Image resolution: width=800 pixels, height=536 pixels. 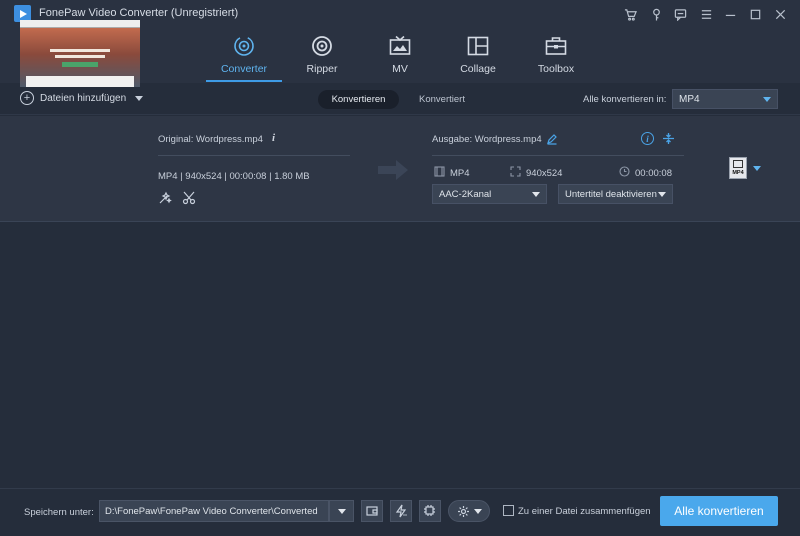 I want to click on output-duration: 00:00:08, so click(x=653, y=173).